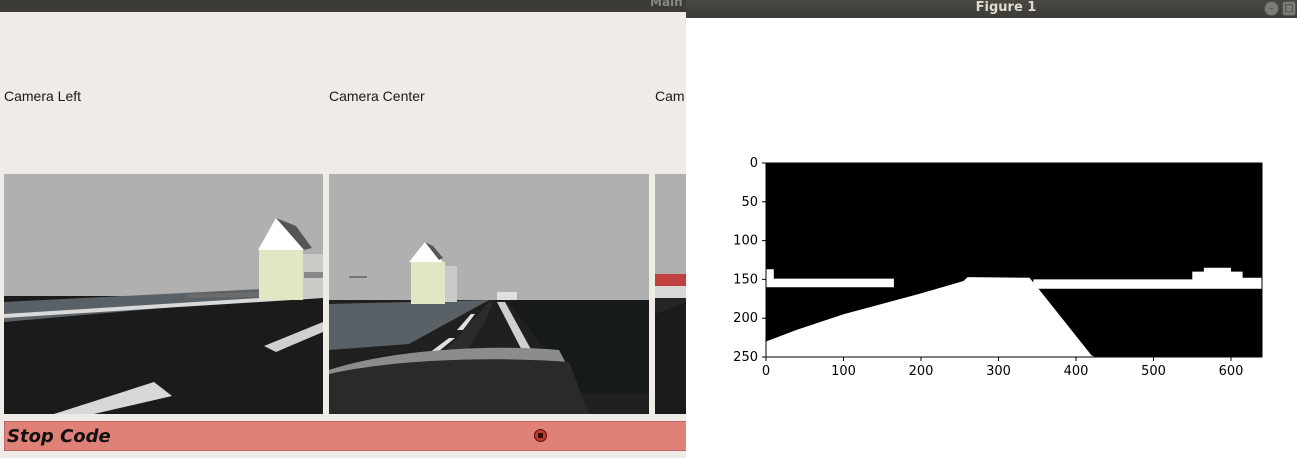 The image size is (1297, 458). I want to click on figure-title: Figure 1, so click(1006, 7).